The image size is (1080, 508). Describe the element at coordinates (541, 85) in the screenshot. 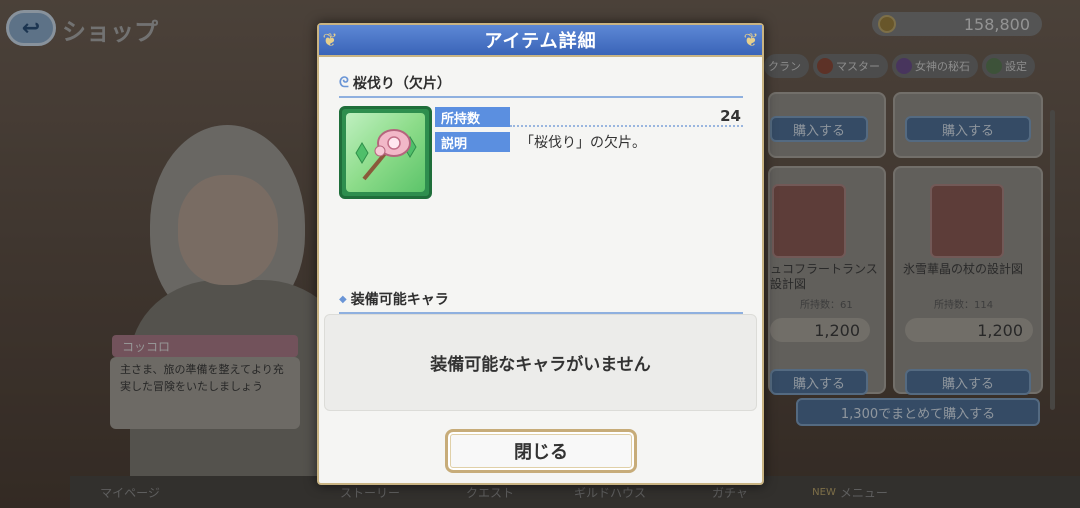

I see `item-name-heading: ᘓ 桜伐り（欠片）` at that location.